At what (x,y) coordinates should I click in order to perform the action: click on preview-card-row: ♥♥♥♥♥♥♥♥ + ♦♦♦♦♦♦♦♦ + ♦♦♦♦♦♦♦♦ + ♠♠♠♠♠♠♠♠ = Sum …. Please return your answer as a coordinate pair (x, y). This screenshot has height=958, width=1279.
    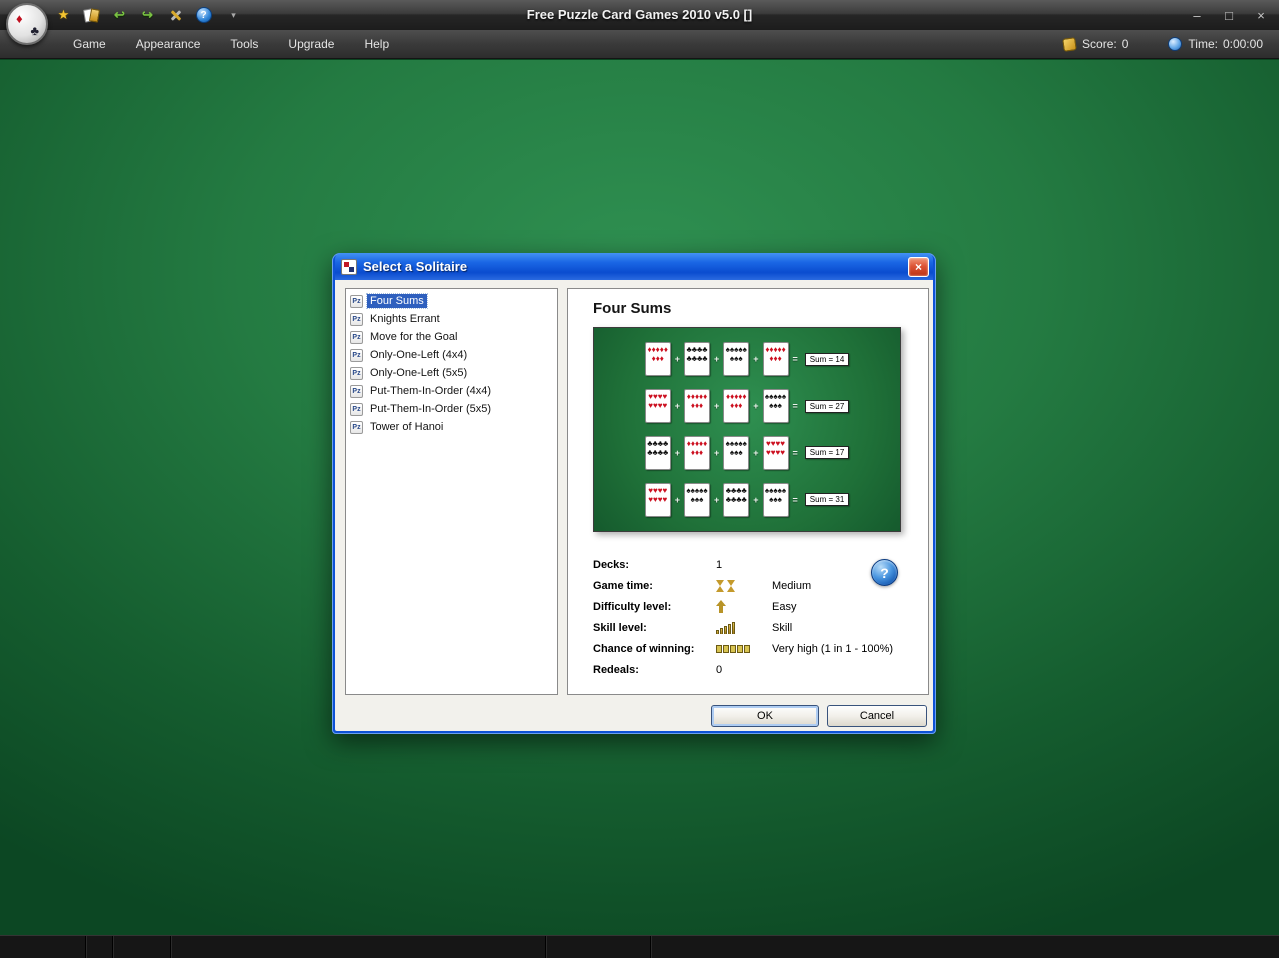
    Looking at the image, I should click on (747, 406).